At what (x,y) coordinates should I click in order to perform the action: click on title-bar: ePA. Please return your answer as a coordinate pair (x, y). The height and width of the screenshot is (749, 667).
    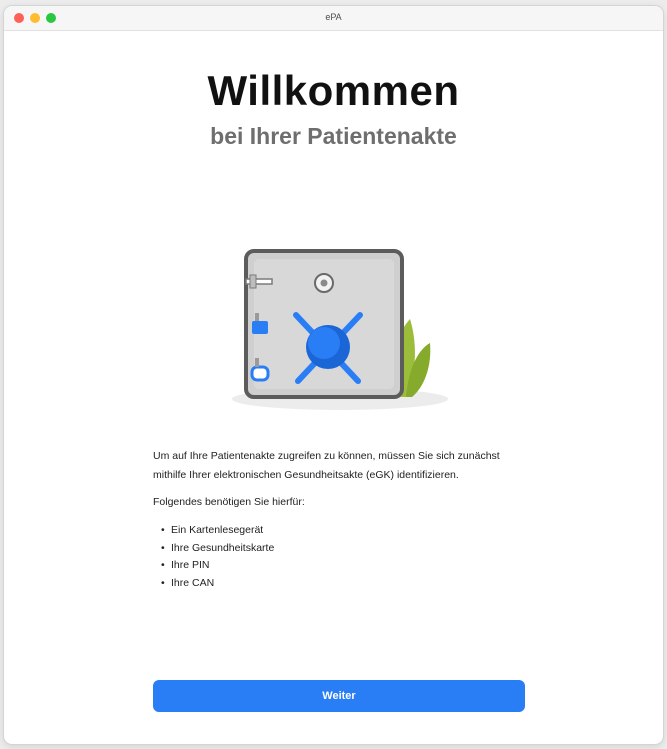
    Looking at the image, I should click on (333, 18).